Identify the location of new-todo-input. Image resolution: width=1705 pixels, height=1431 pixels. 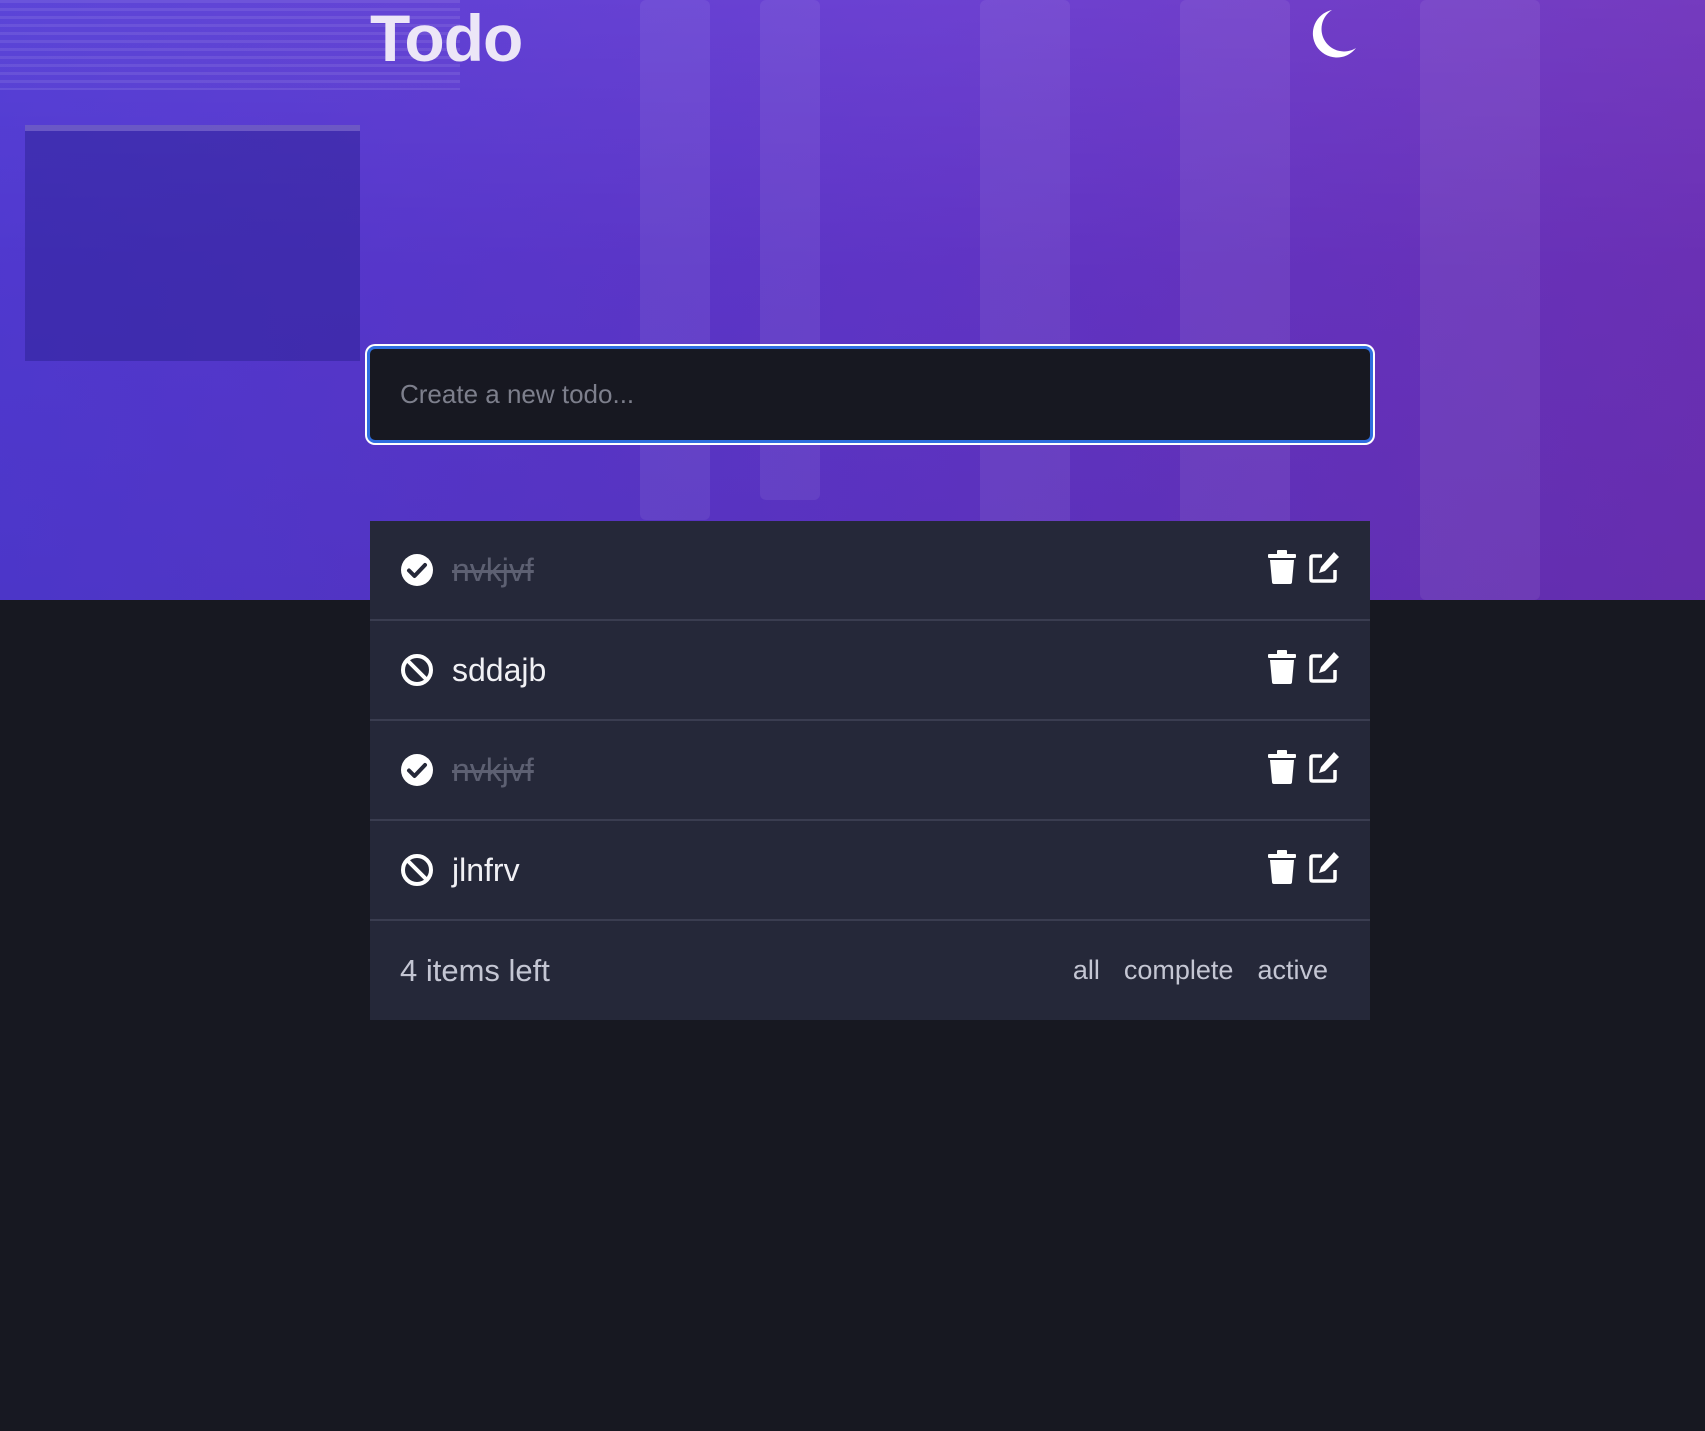
(870, 394).